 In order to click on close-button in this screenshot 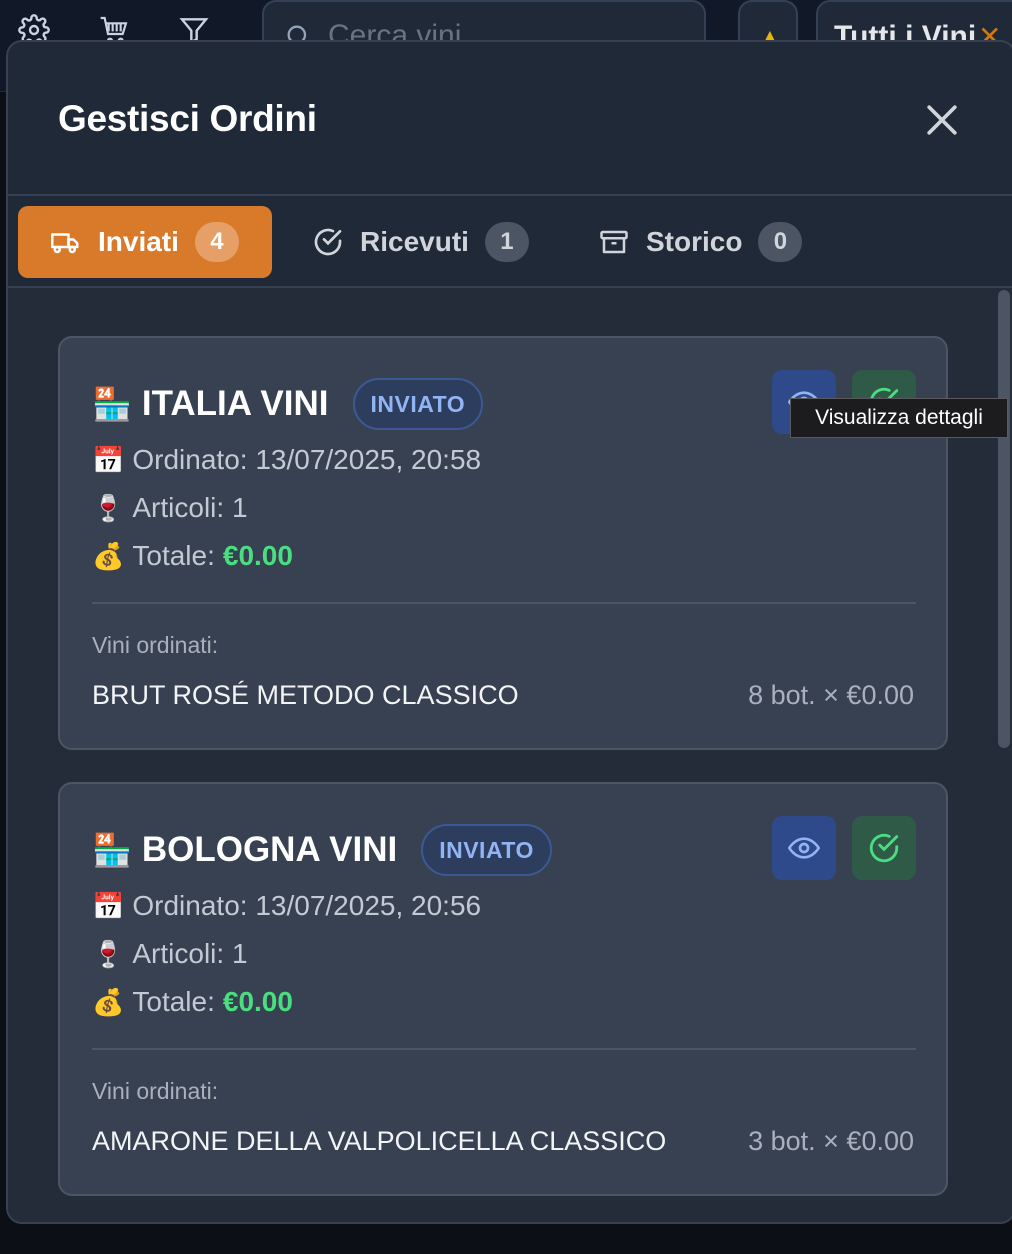, I will do `click(942, 120)`.